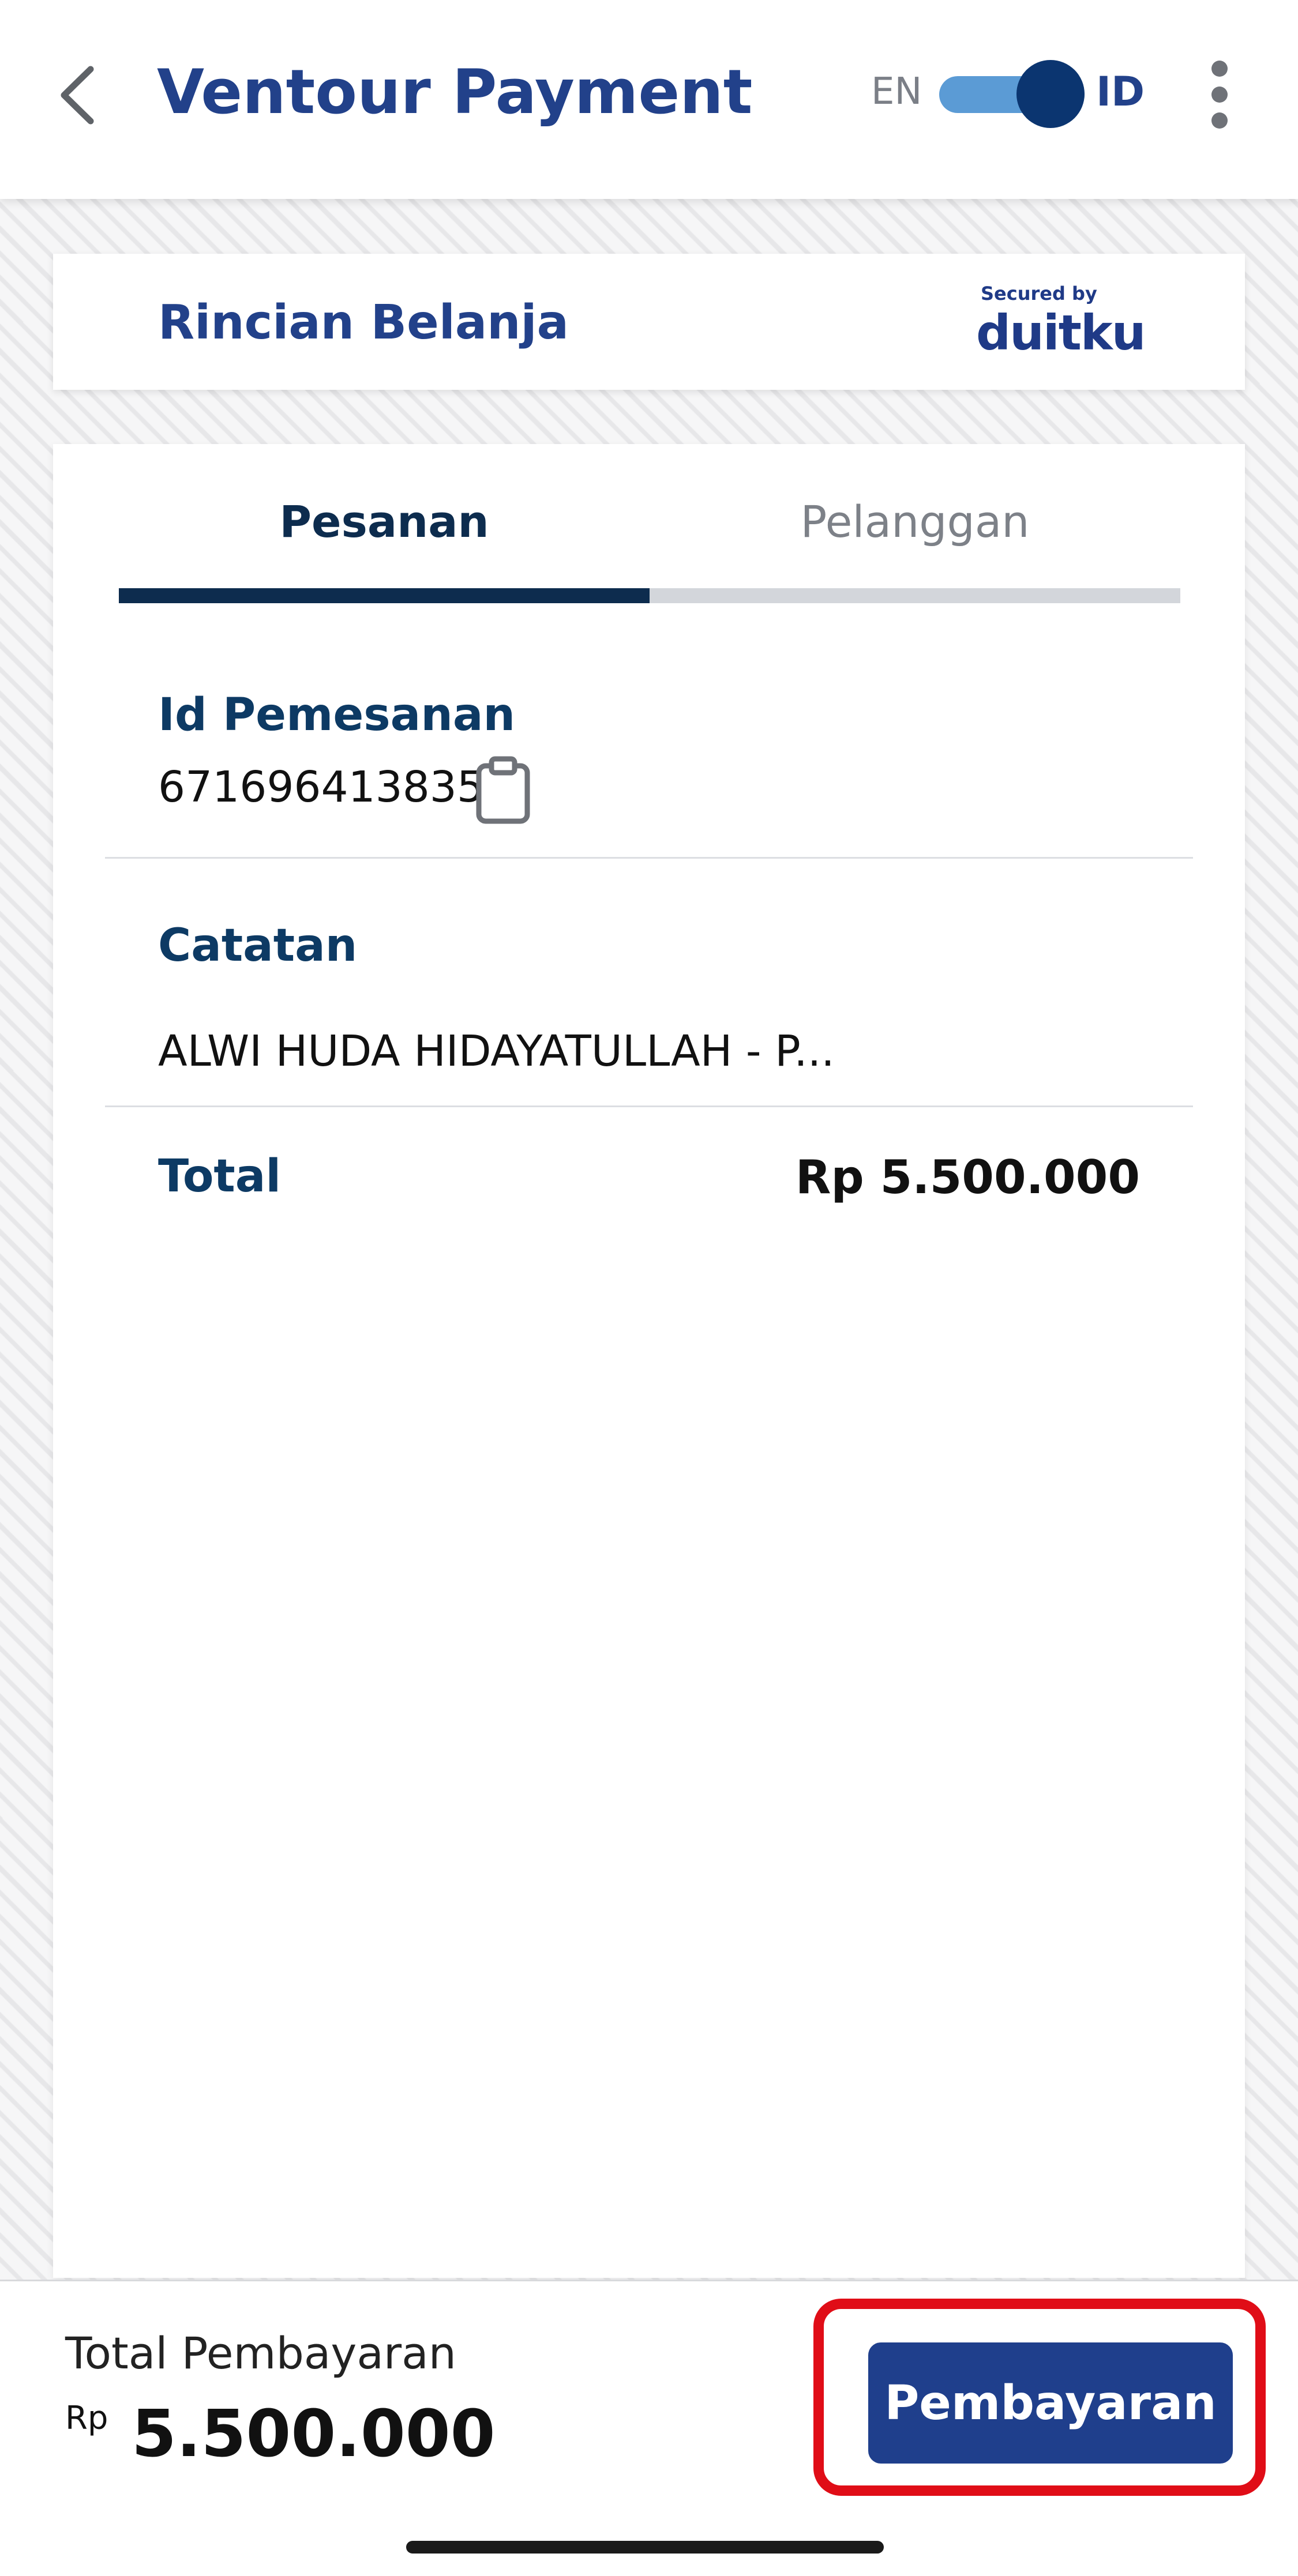 The height and width of the screenshot is (2576, 1298). Describe the element at coordinates (649, 2428) in the screenshot. I see `payment-footer: Total Pembayaran Rp 5.500.000 Pembayaran` at that location.